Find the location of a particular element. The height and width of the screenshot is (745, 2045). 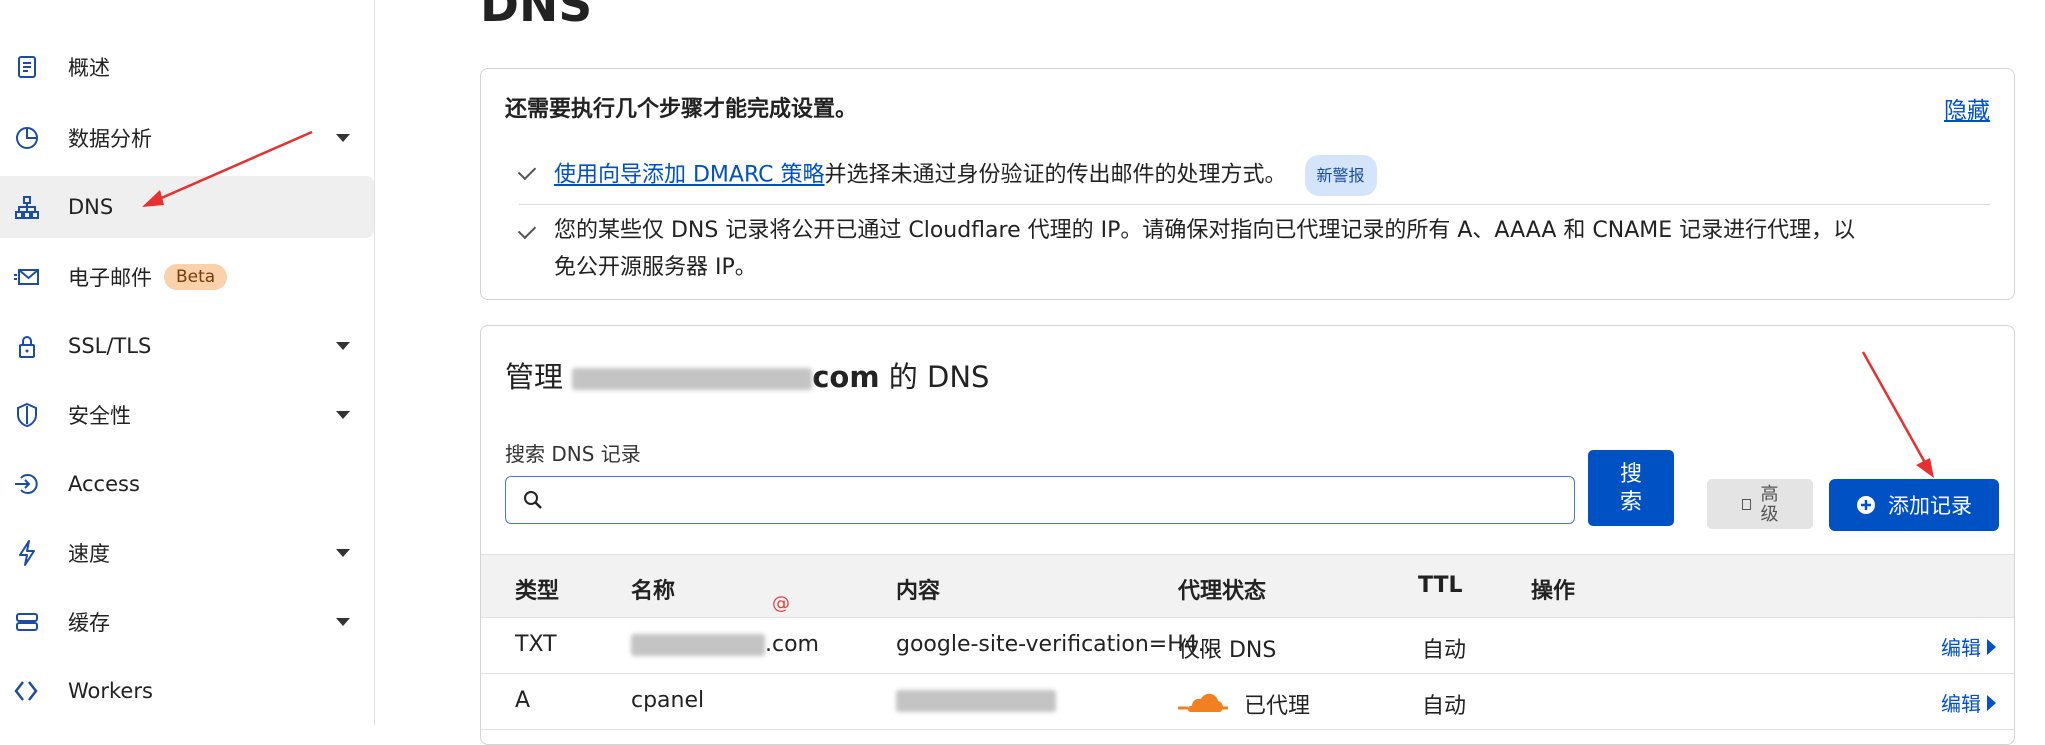

redacted-name is located at coordinates (698, 645).